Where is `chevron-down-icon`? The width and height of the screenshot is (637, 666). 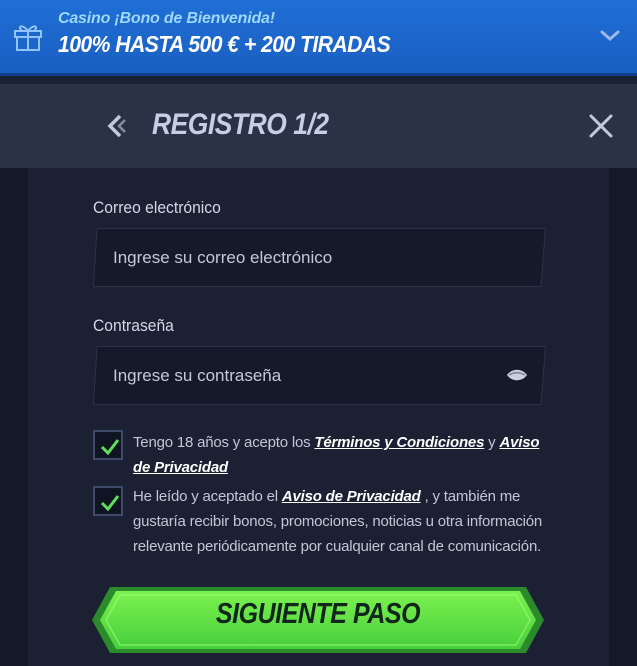
chevron-down-icon is located at coordinates (610, 36).